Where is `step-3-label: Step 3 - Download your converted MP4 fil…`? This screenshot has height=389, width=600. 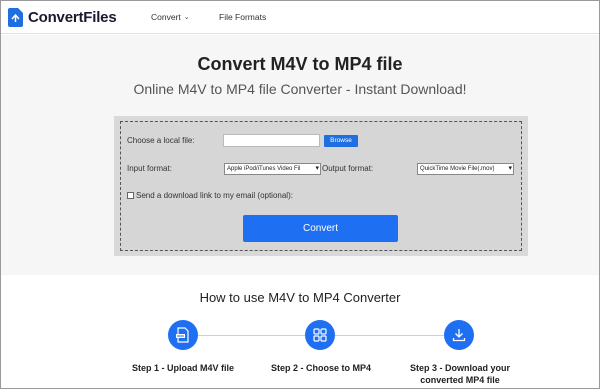
step-3-label: Step 3 - Download your converted MP4 fil… is located at coordinates (460, 374).